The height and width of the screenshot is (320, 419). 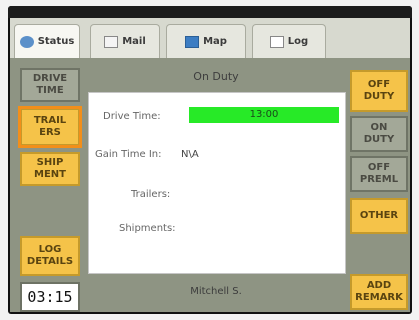 What do you see at coordinates (147, 228) in the screenshot?
I see `shipments-label: Shipments:` at bounding box center [147, 228].